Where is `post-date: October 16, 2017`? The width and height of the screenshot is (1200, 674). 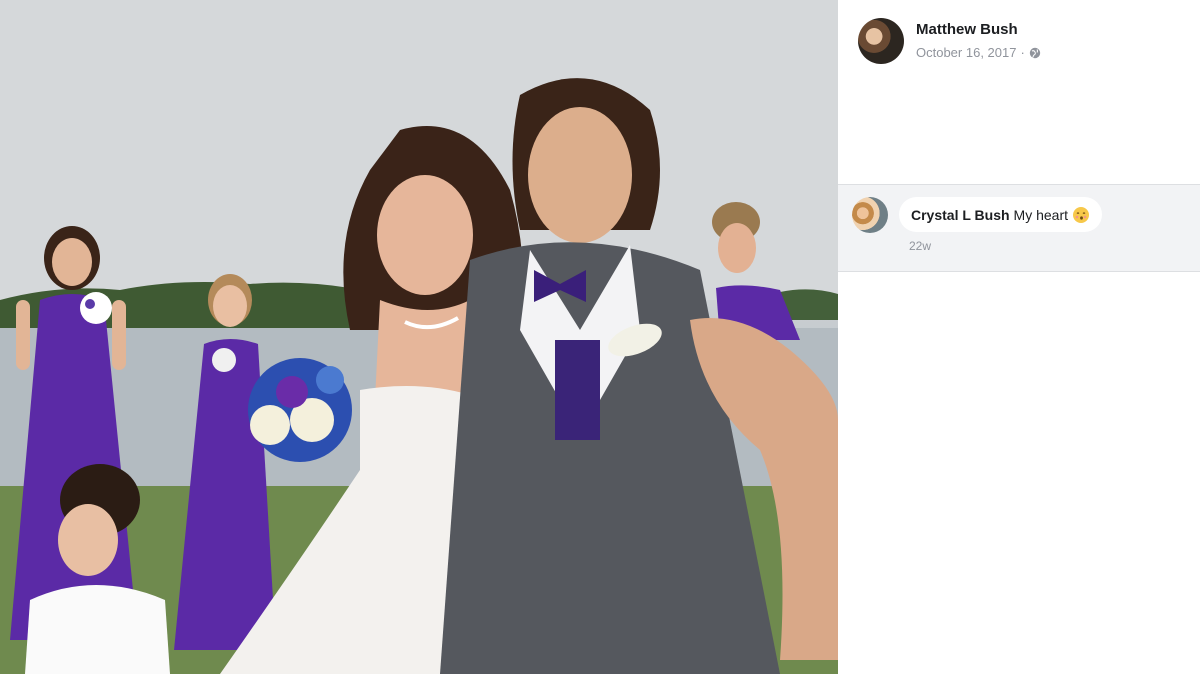
post-date: October 16, 2017 is located at coordinates (966, 52).